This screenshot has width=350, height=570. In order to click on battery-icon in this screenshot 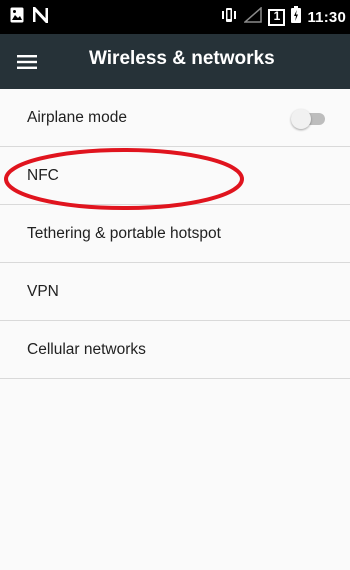, I will do `click(296, 17)`.